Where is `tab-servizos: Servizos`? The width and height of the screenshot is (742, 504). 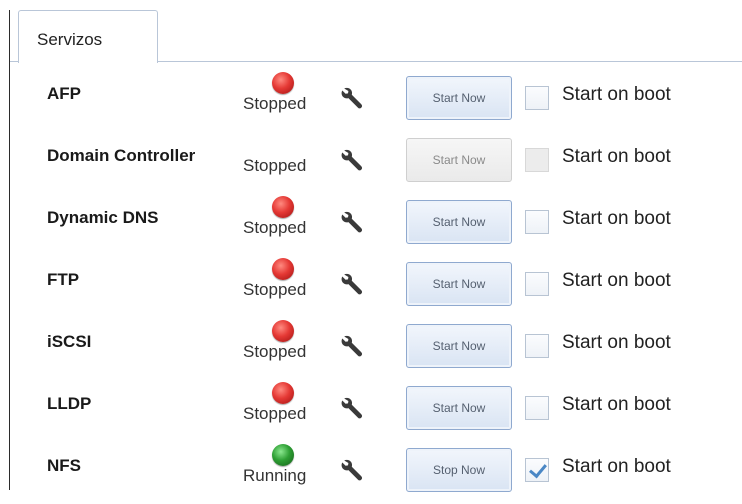 tab-servizos: Servizos is located at coordinates (88, 36).